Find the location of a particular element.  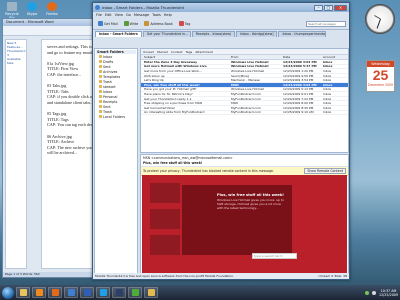

minimize-button: – is located at coordinates (318, 7).